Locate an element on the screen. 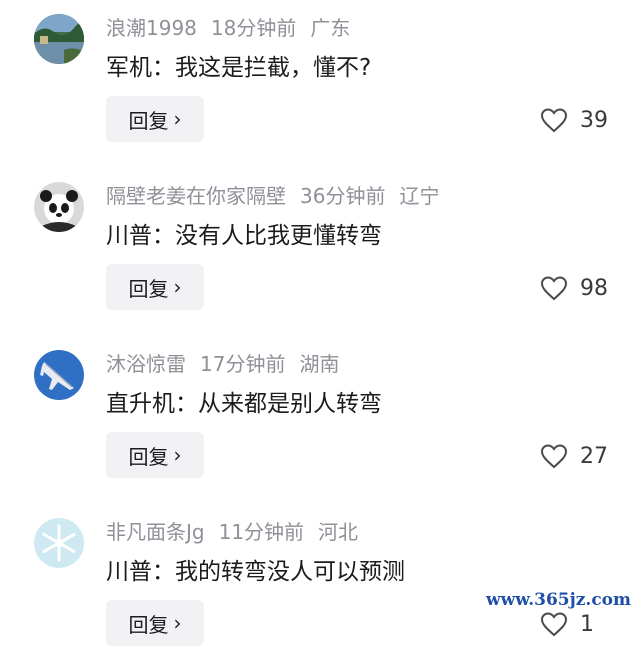 This screenshot has height=672, width=640. comment-meta: 隔壁老姜在你家隔壁 36分钟前 辽宁 is located at coordinates (272, 196).